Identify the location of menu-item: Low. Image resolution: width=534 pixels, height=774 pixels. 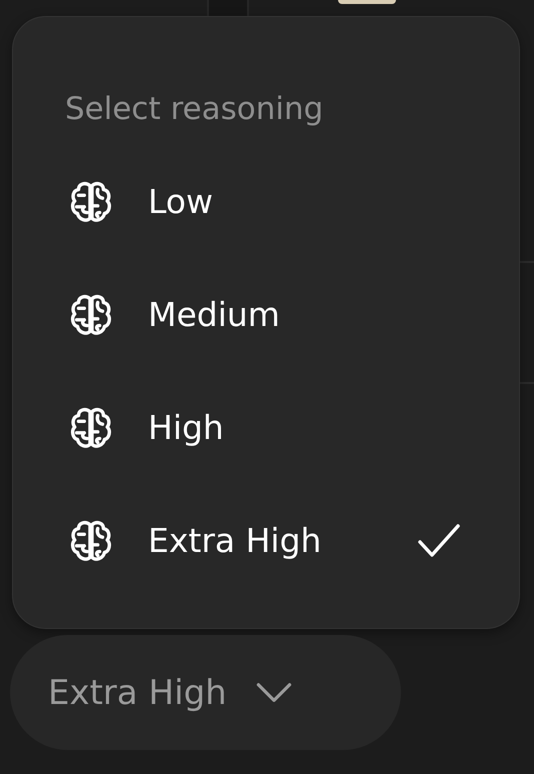
(266, 201).